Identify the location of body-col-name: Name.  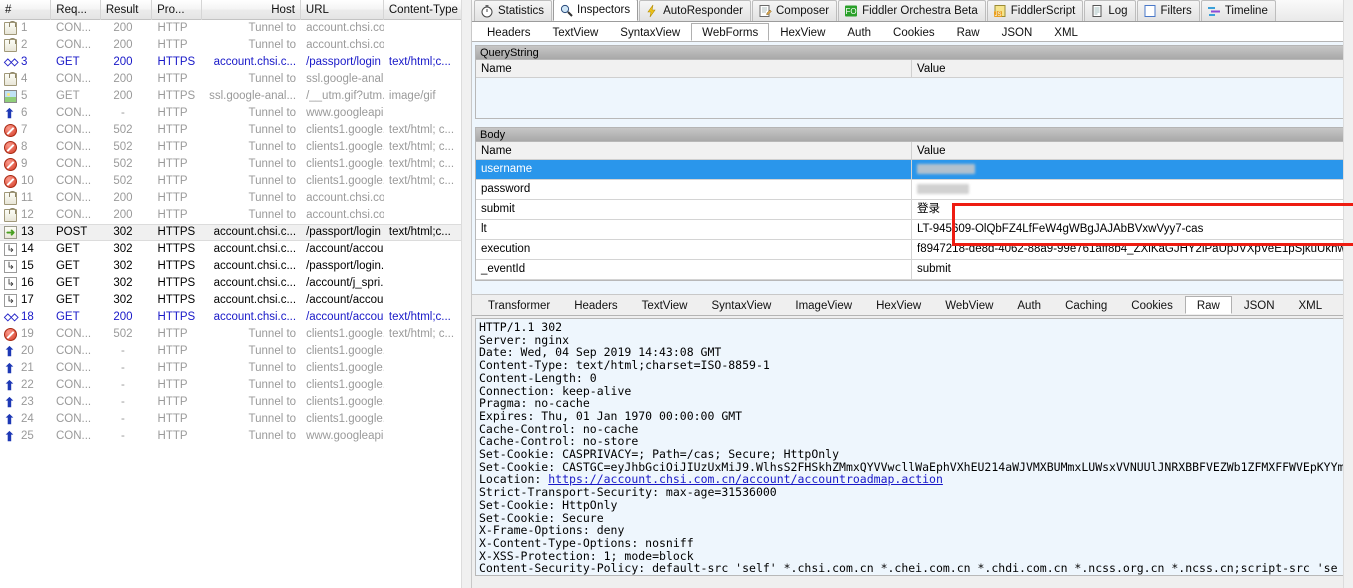
(694, 150).